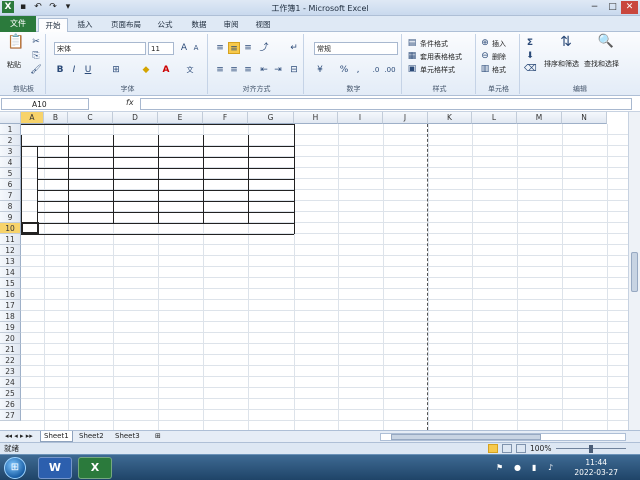 This screenshot has width=640, height=480. What do you see at coordinates (10, 415) in the screenshot?
I see `row-header-27: 27` at bounding box center [10, 415].